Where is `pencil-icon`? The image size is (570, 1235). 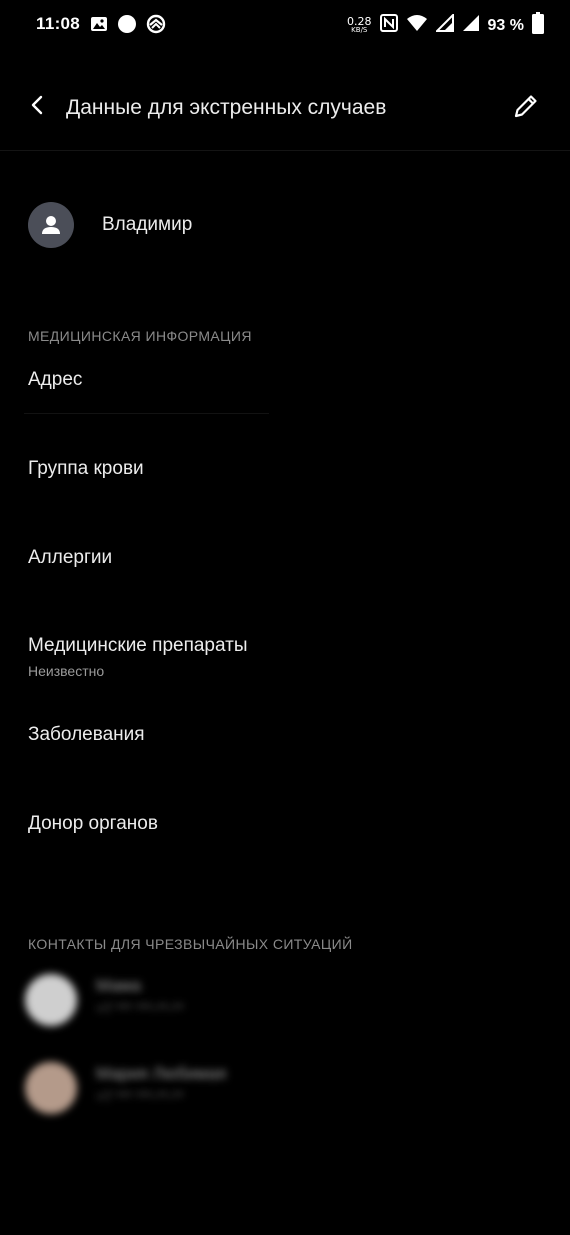
pencil-icon is located at coordinates (526, 108).